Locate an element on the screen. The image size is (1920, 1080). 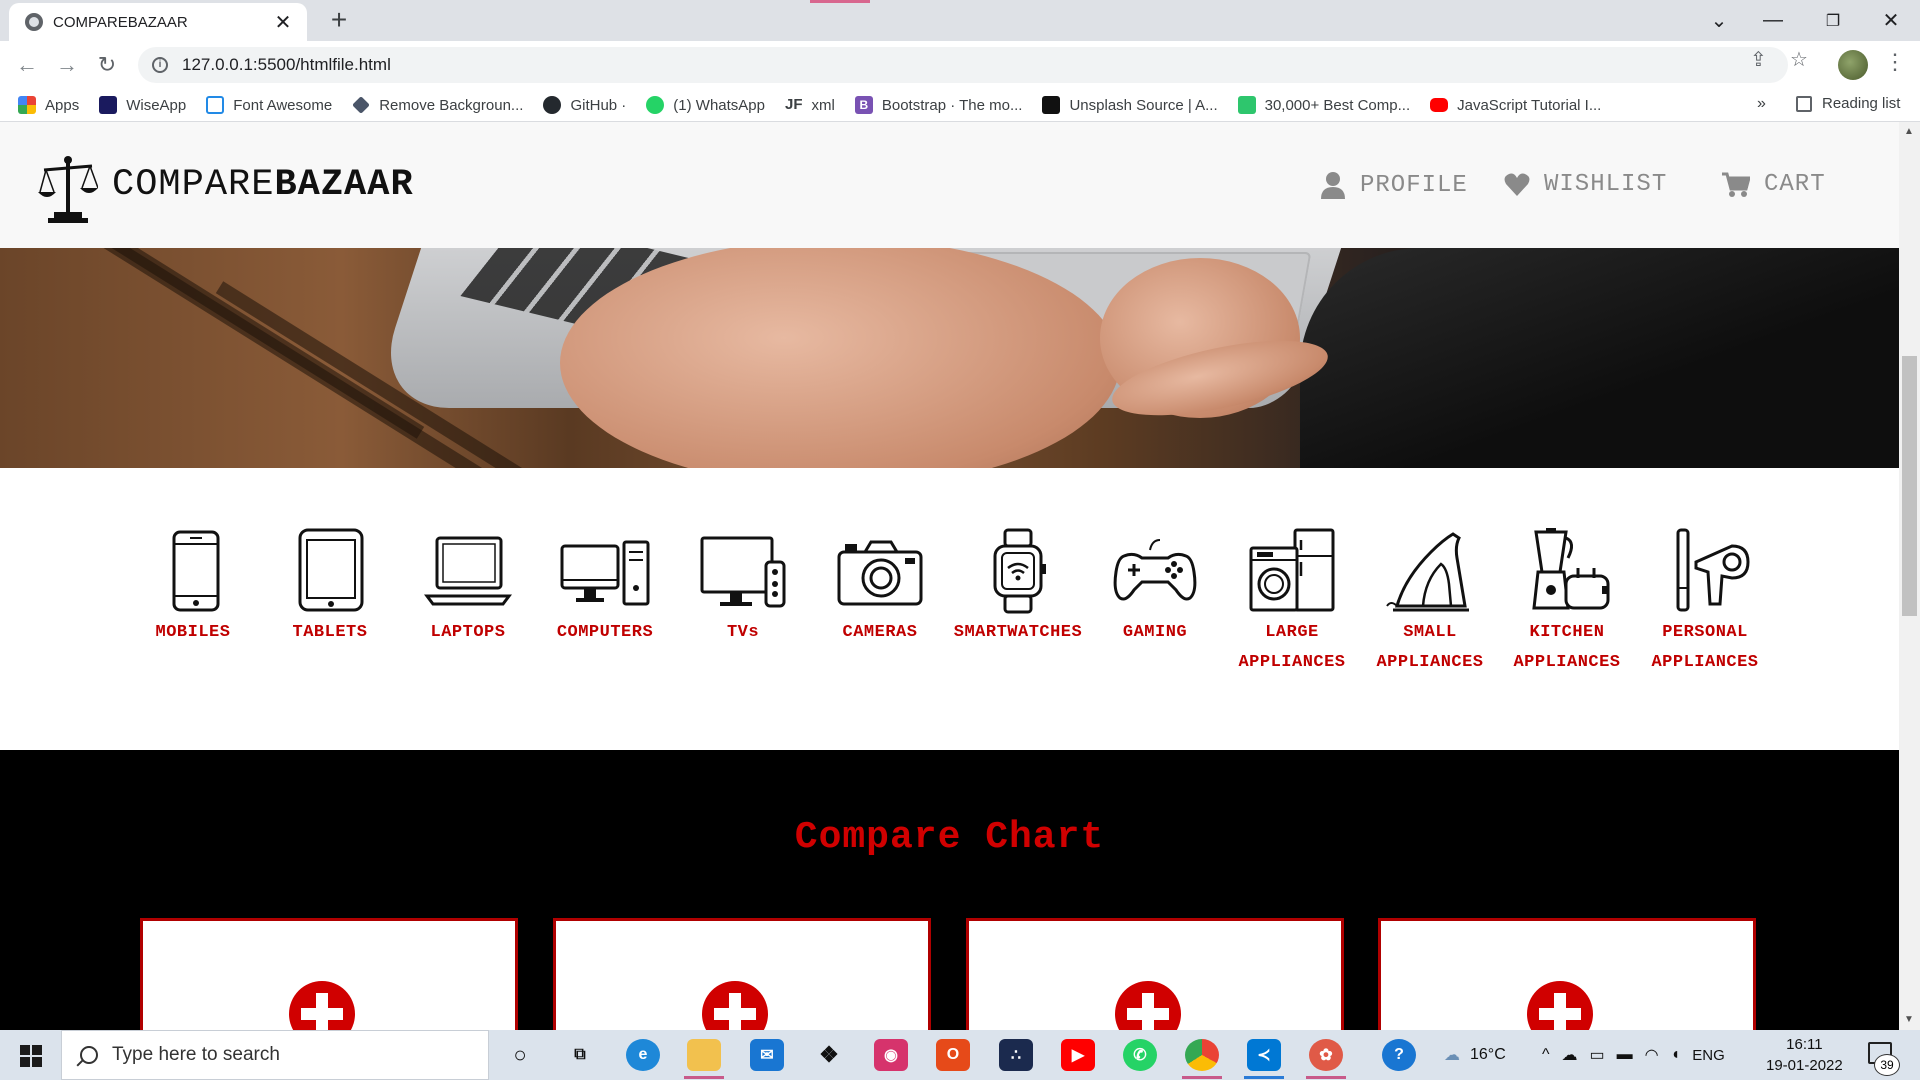
chrome-icon is located at coordinates (1202, 1055).